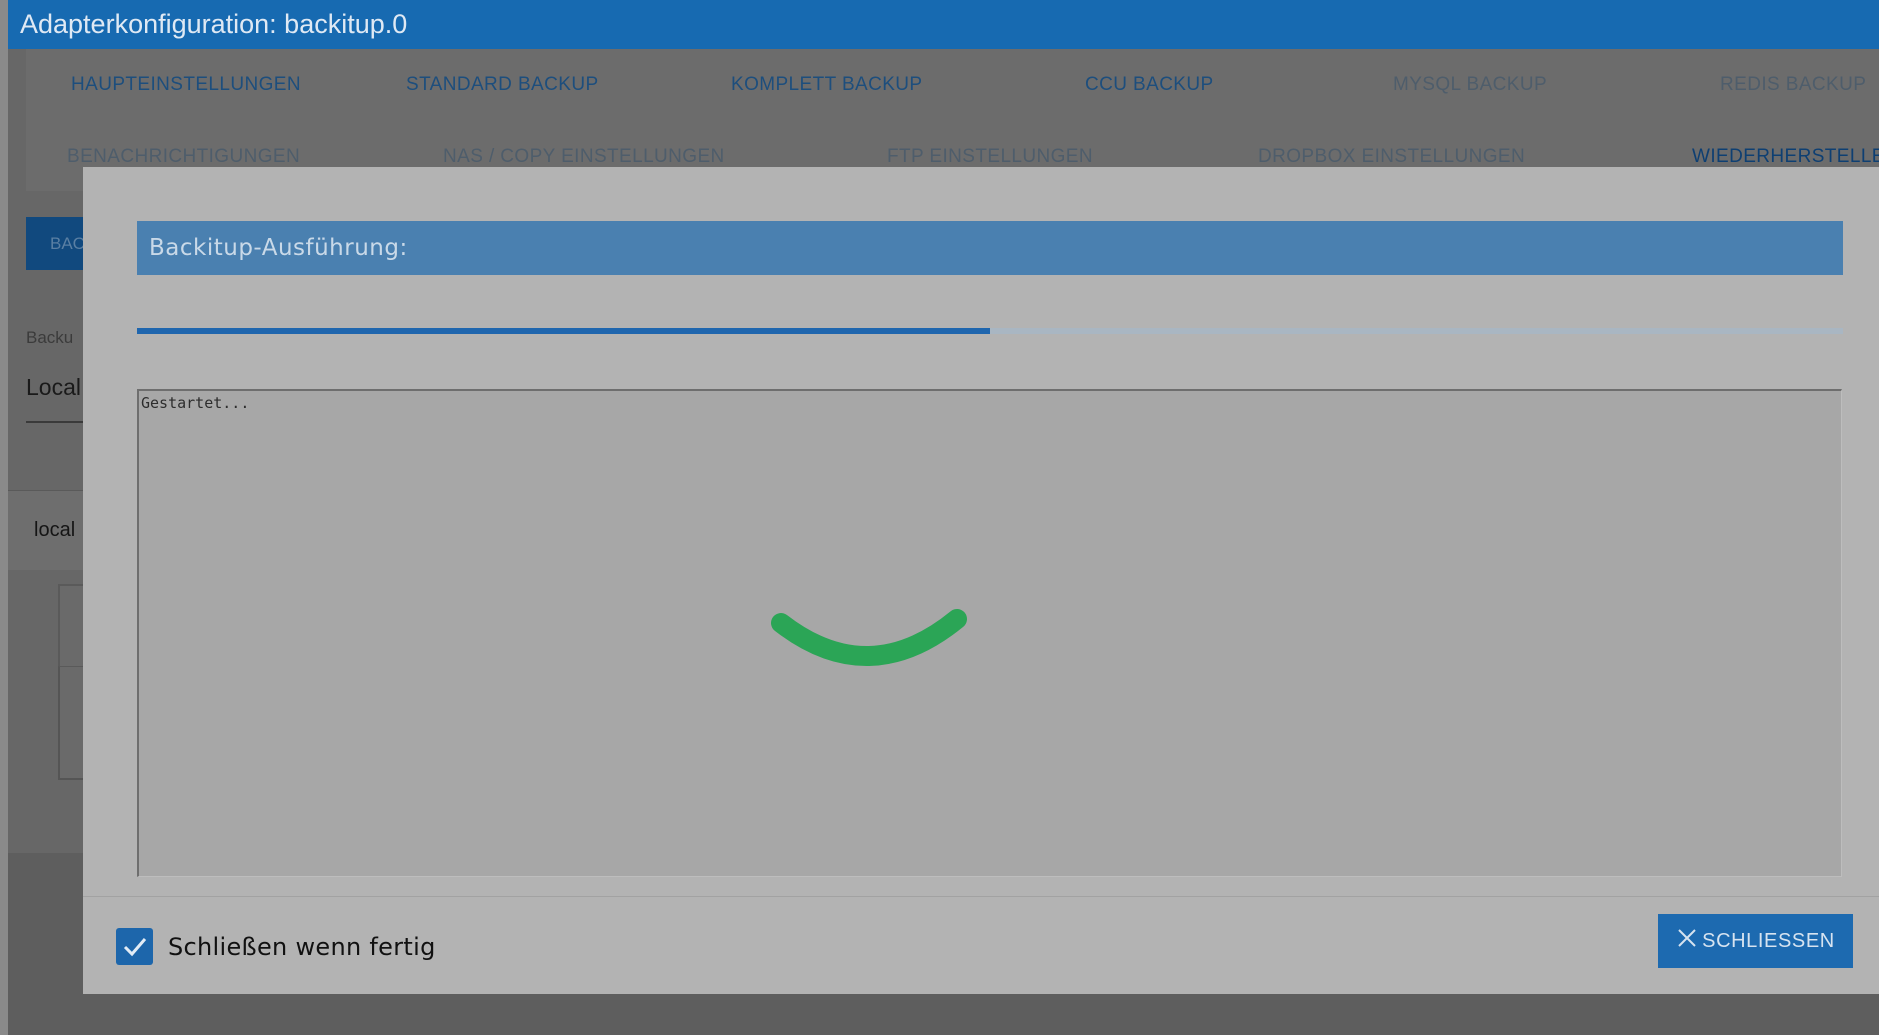 This screenshot has width=1879, height=1035. Describe the element at coordinates (50, 337) in the screenshot. I see `background-field-label: Backu` at that location.